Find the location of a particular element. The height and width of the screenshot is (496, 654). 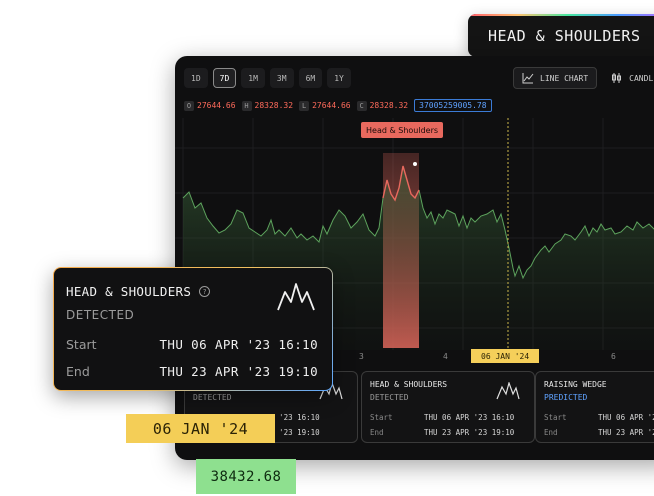

detected-start-label: Start is located at coordinates (81, 344).